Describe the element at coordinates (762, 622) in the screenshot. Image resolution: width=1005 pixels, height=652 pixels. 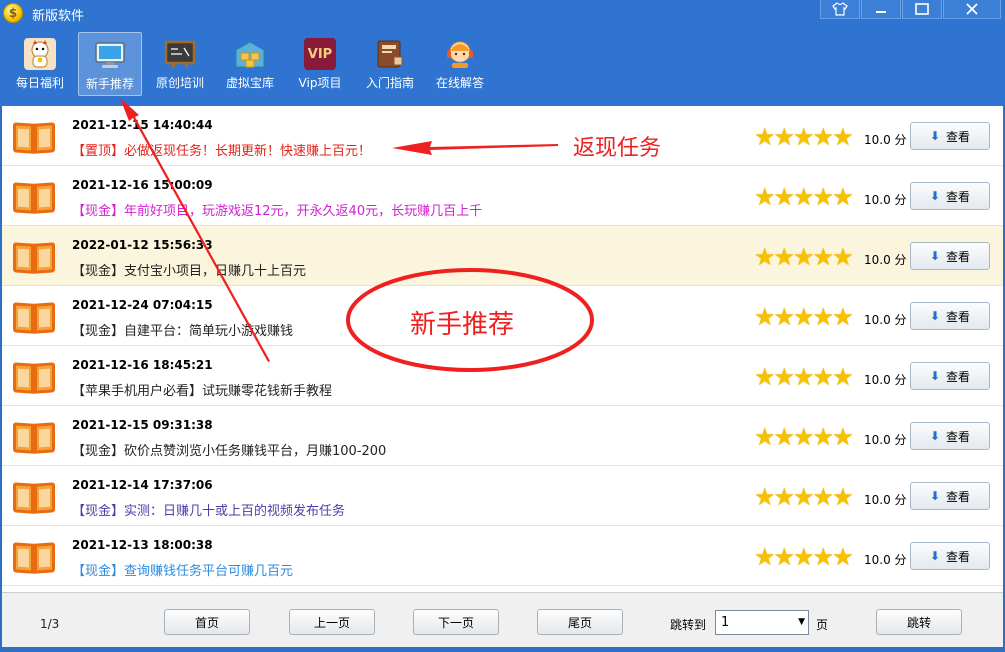
I see `page-select: 1 ▼` at that location.